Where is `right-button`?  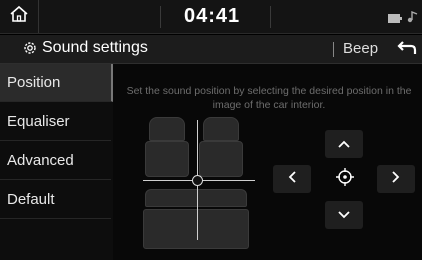
right-button is located at coordinates (396, 179).